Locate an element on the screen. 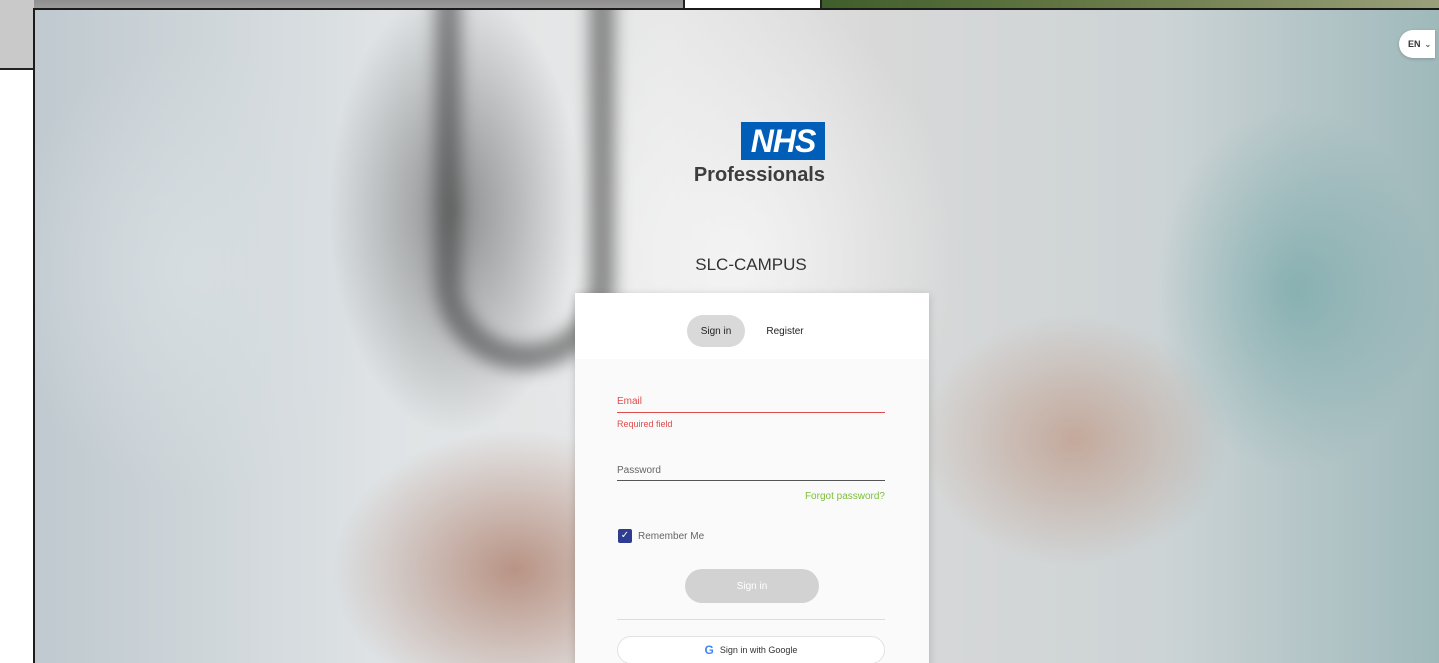 The height and width of the screenshot is (663, 1439). nhs-professionals-logo: NHS Professionals is located at coordinates (750, 157).